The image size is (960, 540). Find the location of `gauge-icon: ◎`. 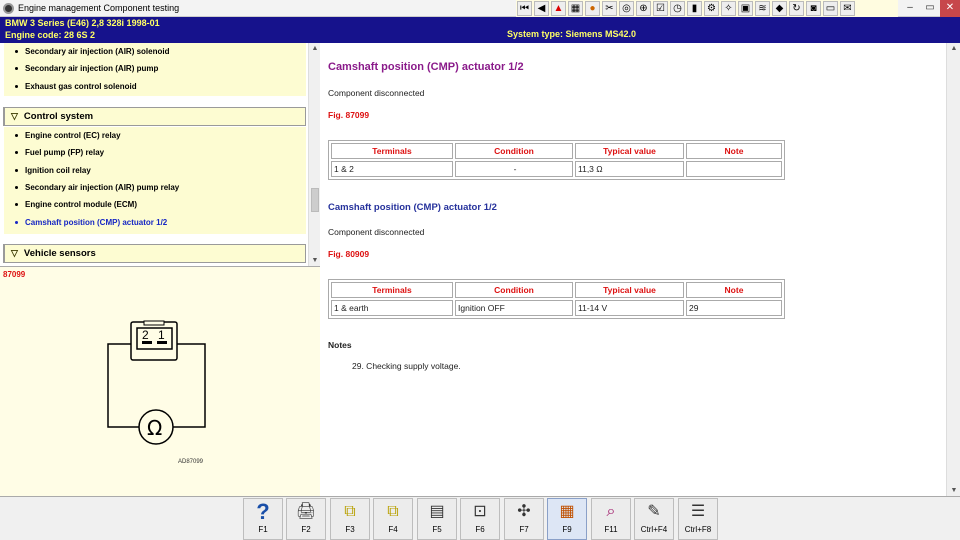

gauge-icon: ◎ is located at coordinates (626, 8).